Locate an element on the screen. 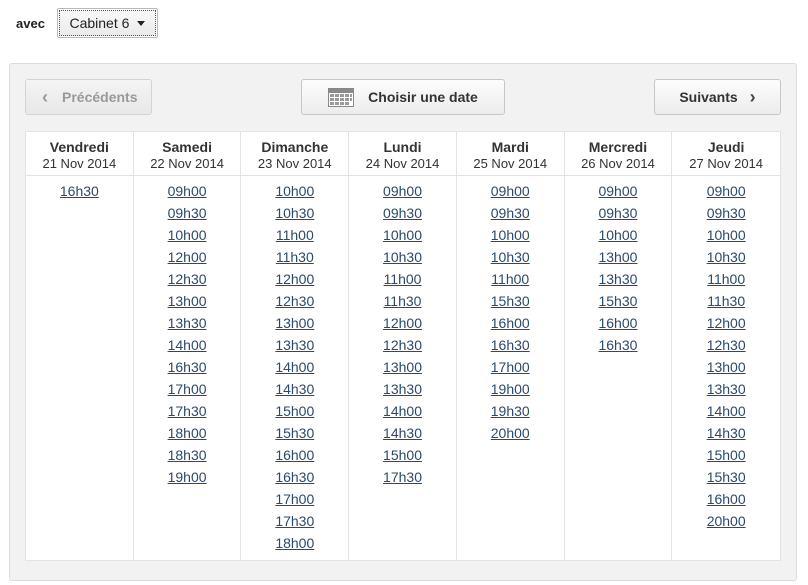  chevron-right-icon: › is located at coordinates (752, 97).